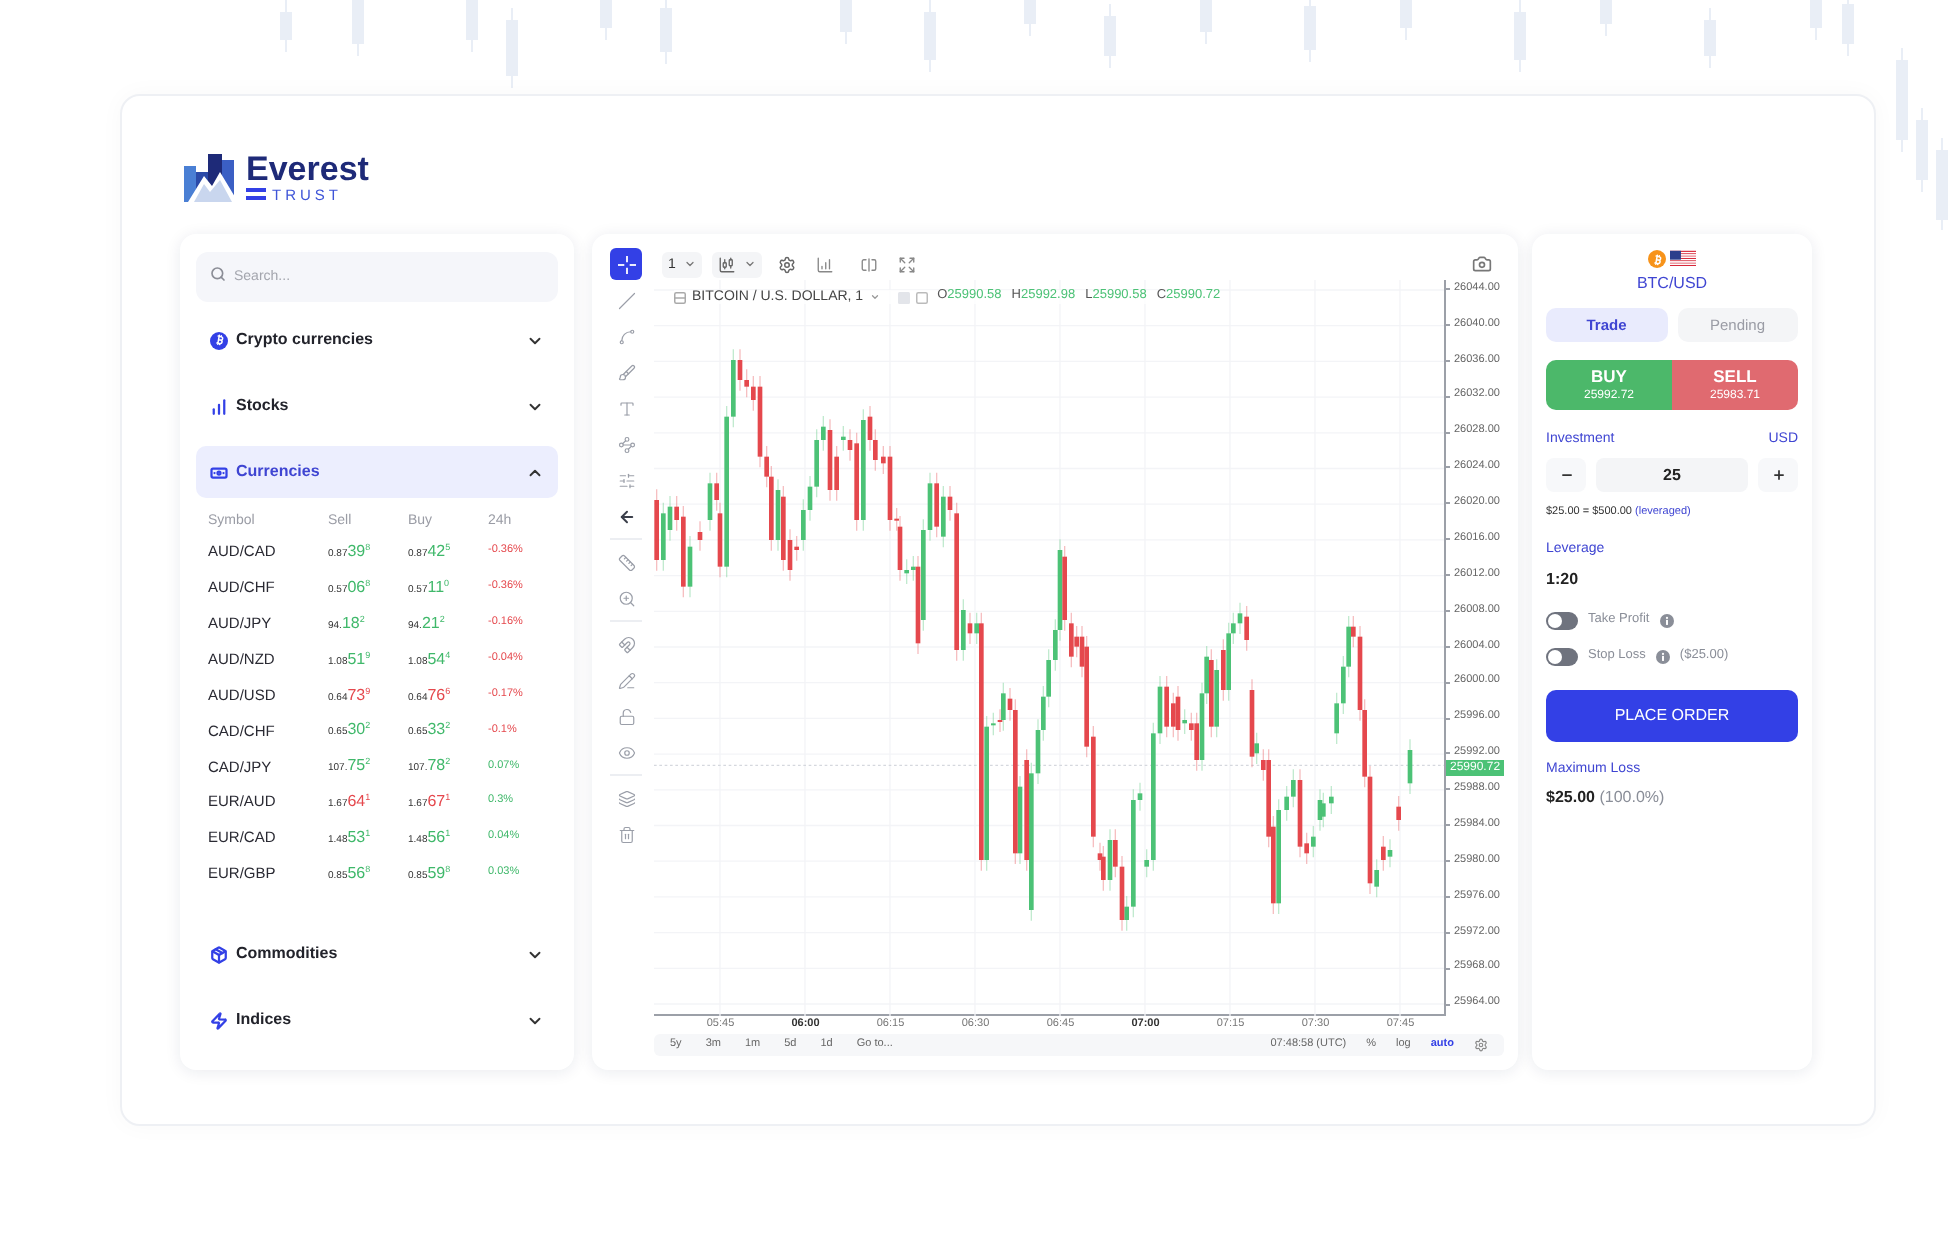 The image size is (1954, 1250). I want to click on open-padlock-icon, so click(626, 716).